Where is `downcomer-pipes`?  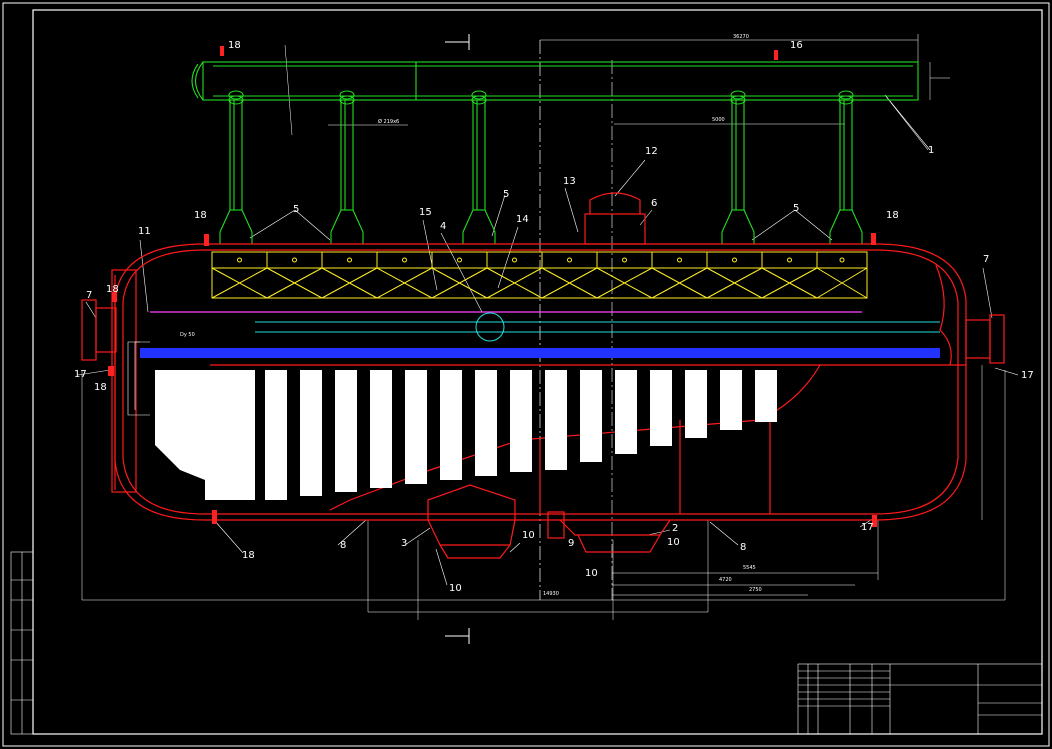
downcomer-pipes is located at coordinates (541, 167).